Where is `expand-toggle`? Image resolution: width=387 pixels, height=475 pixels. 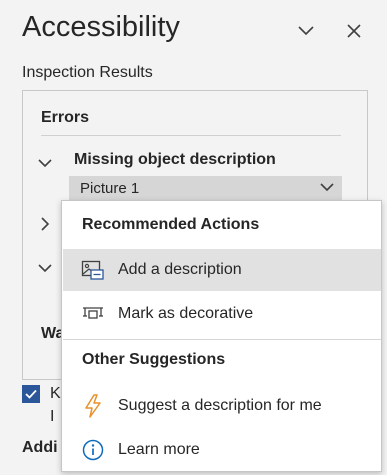 expand-toggle is located at coordinates (47, 224).